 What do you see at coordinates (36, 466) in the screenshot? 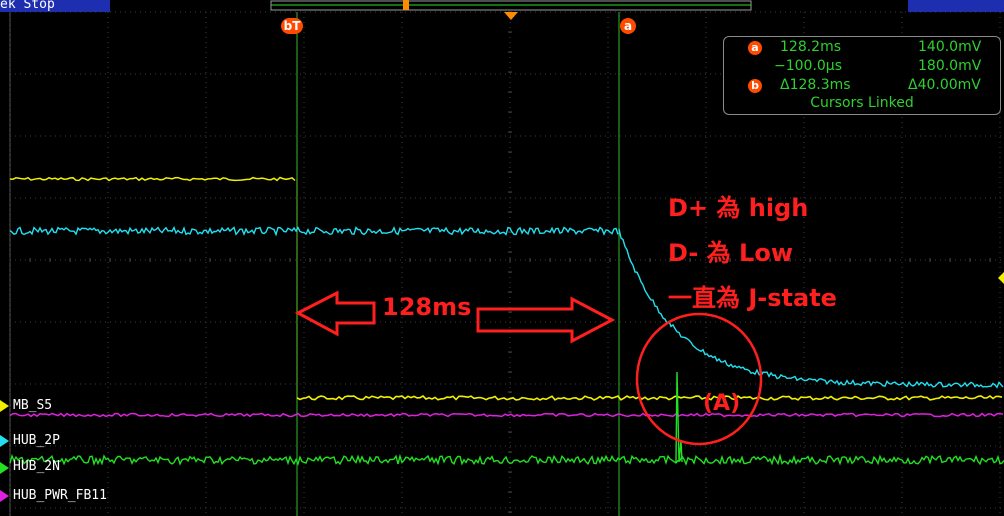
I see `channel-label-hub-2n: HUB_2N` at bounding box center [36, 466].